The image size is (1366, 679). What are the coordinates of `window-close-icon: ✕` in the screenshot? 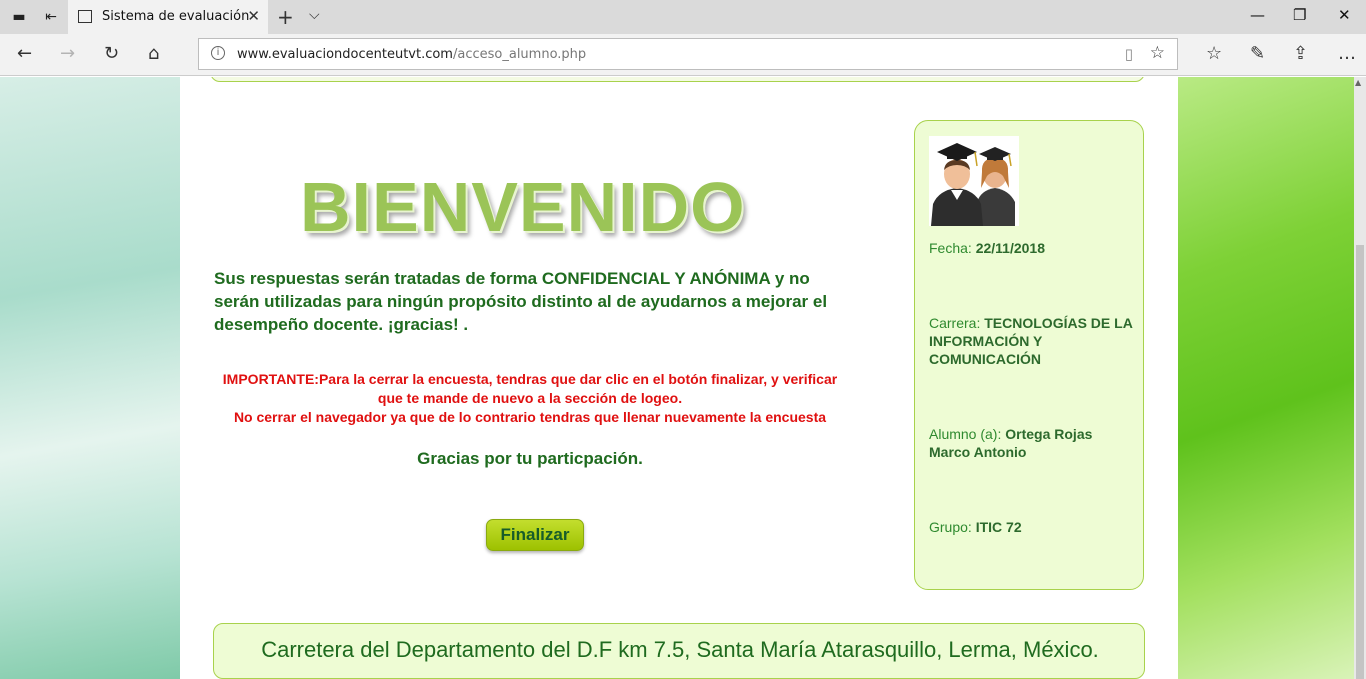 It's located at (1344, 15).